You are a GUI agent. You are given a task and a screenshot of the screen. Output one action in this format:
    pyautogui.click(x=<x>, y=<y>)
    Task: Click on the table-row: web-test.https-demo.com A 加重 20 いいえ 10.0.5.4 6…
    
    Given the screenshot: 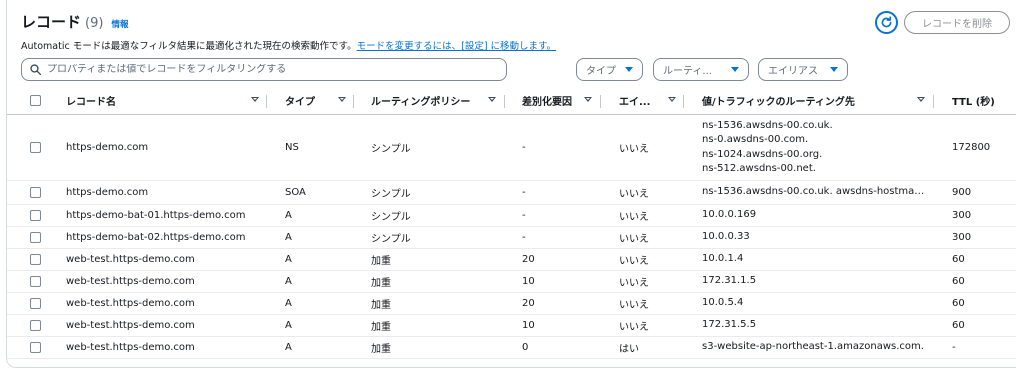 What is the action you would take?
    pyautogui.click(x=511, y=304)
    